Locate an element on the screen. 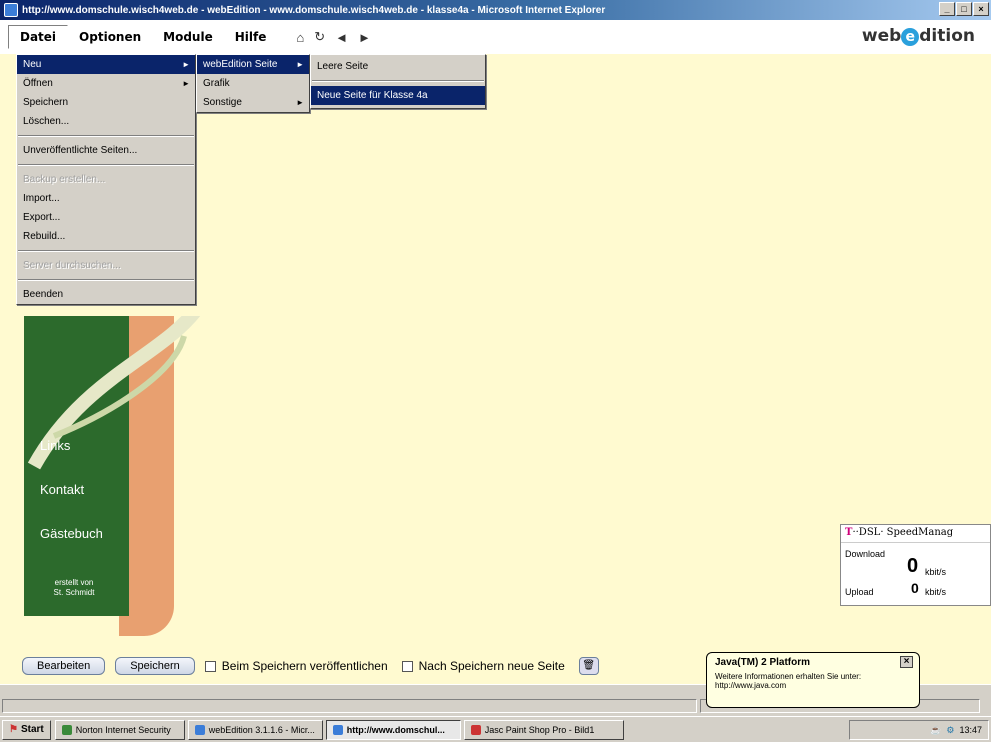  task-norton: Norton Internet Security is located at coordinates (119, 729).